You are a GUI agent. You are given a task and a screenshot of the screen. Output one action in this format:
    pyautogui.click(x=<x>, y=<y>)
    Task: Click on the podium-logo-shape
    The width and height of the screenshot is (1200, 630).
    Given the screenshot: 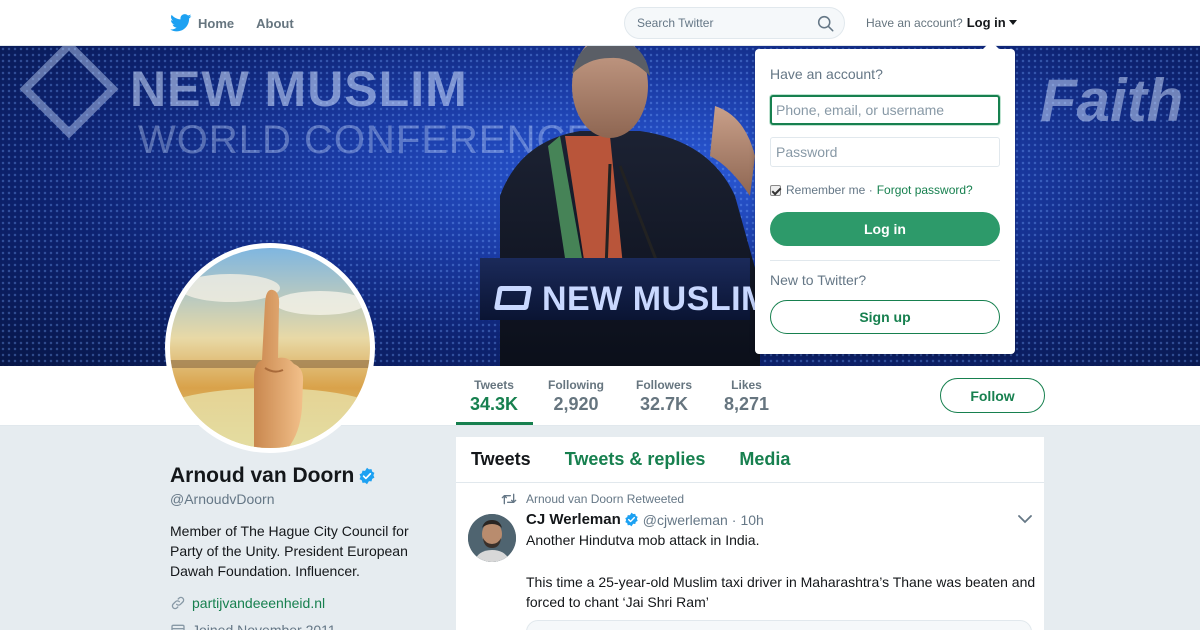 What is the action you would take?
    pyautogui.click(x=513, y=298)
    